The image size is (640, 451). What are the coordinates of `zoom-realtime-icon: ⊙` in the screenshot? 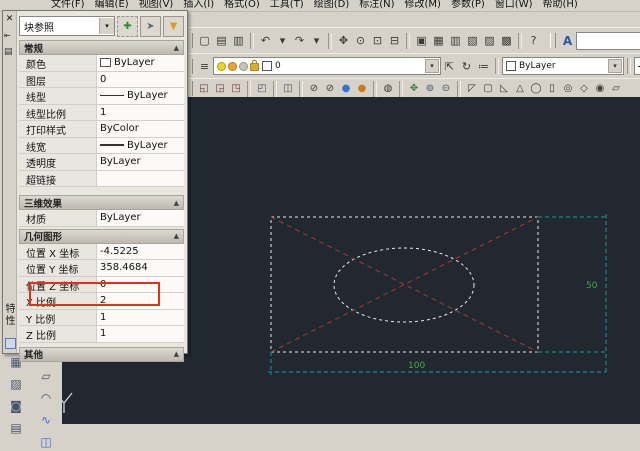 It's located at (360, 40).